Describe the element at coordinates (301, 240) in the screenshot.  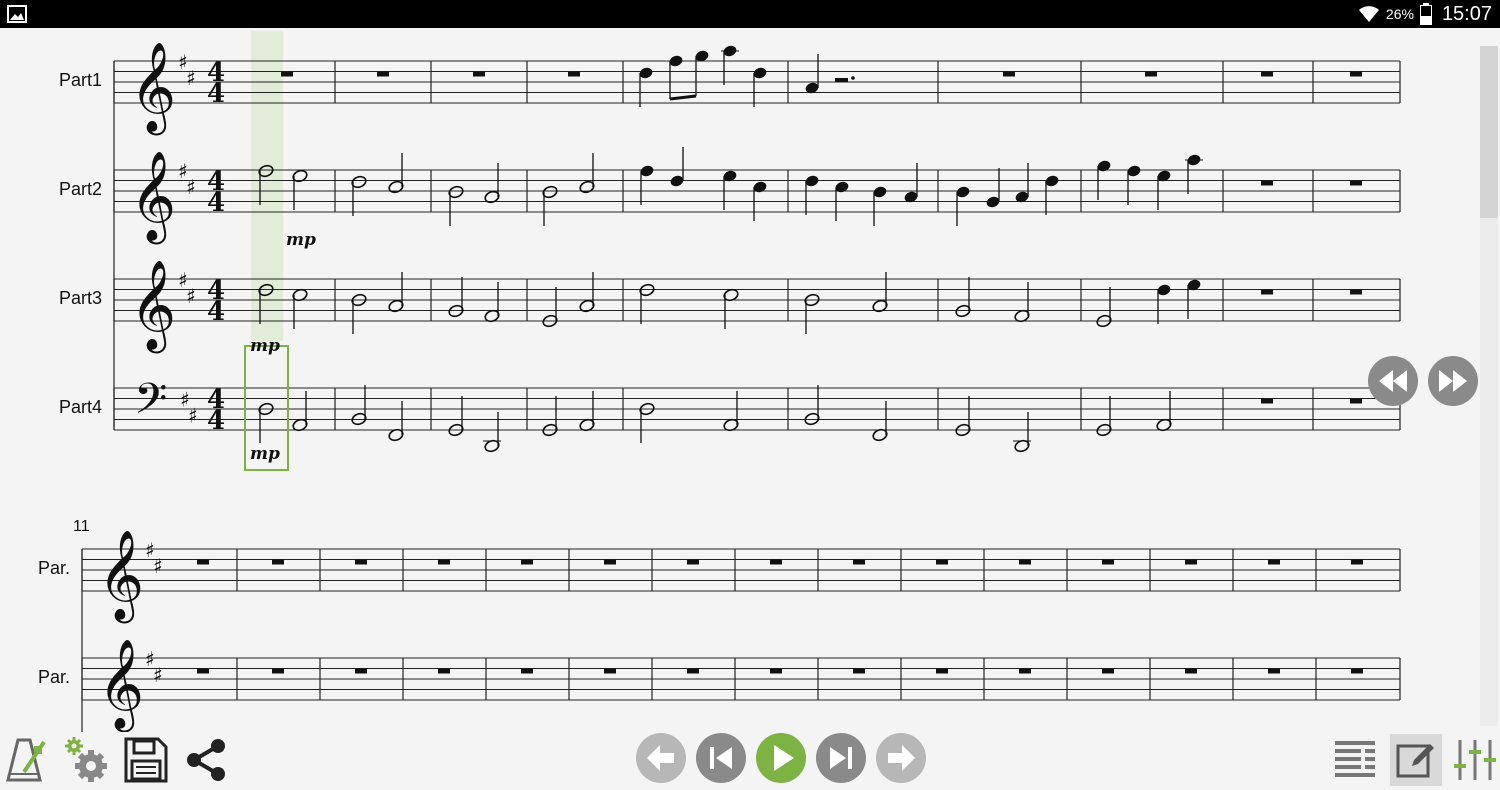
I see `dynamic-marking: mp` at that location.